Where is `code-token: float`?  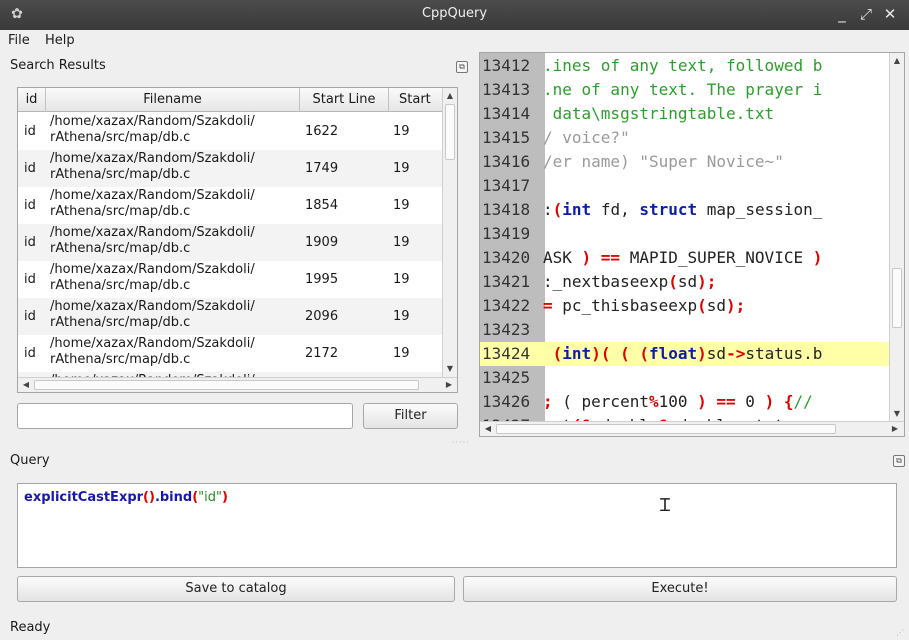
code-token: float is located at coordinates (673, 353).